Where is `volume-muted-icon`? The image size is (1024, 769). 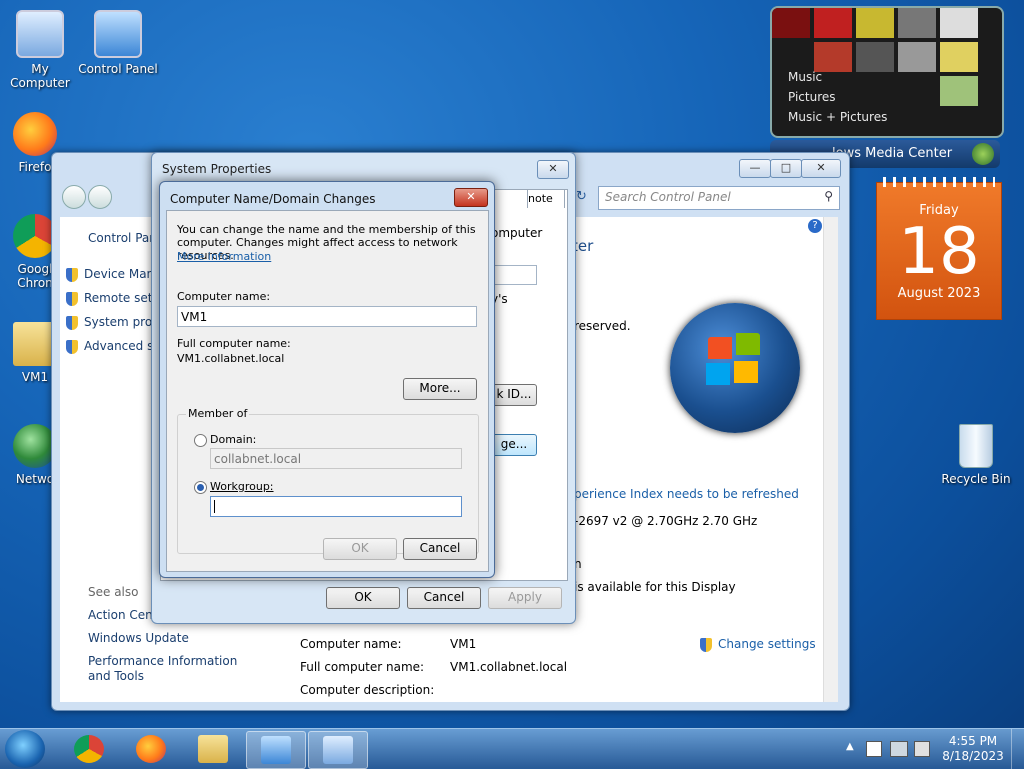
volume-muted-icon is located at coordinates (922, 749).